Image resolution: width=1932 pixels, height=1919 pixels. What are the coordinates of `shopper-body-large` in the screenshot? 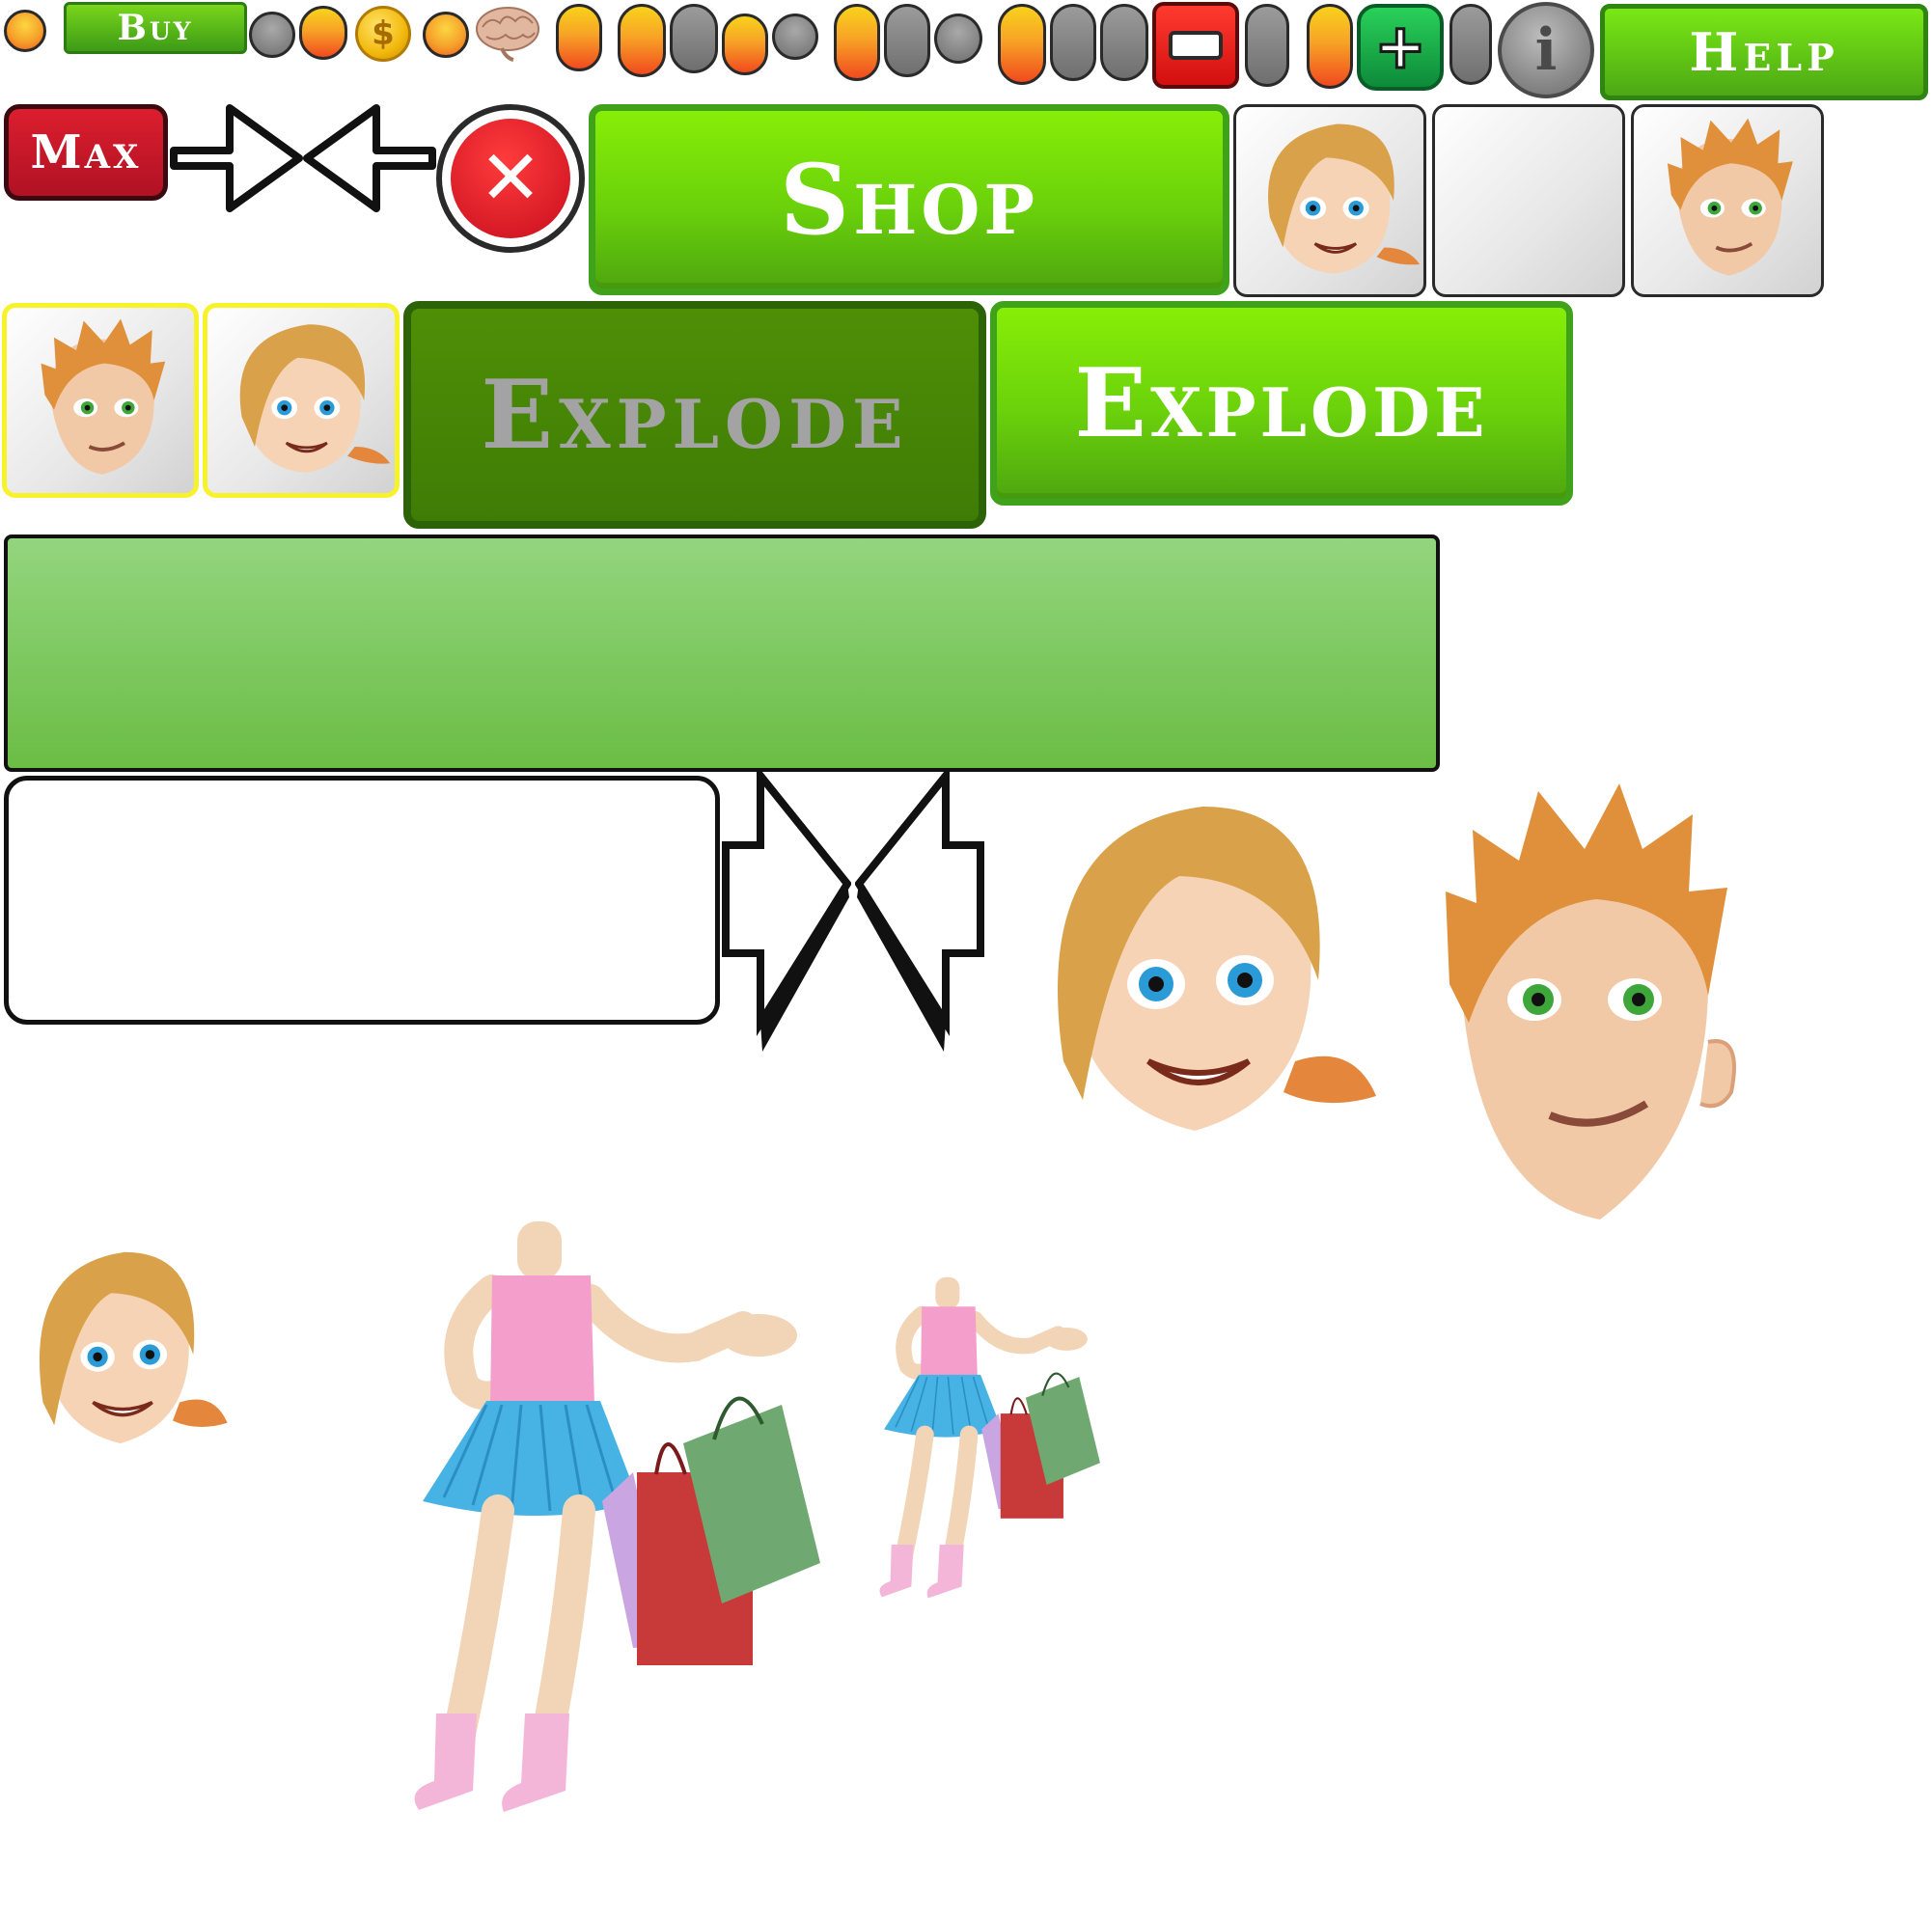 It's located at (598, 1525).